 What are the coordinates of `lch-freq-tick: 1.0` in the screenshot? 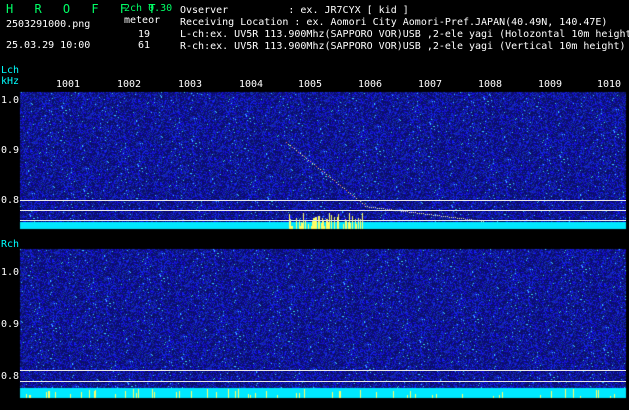 It's located at (10, 100).